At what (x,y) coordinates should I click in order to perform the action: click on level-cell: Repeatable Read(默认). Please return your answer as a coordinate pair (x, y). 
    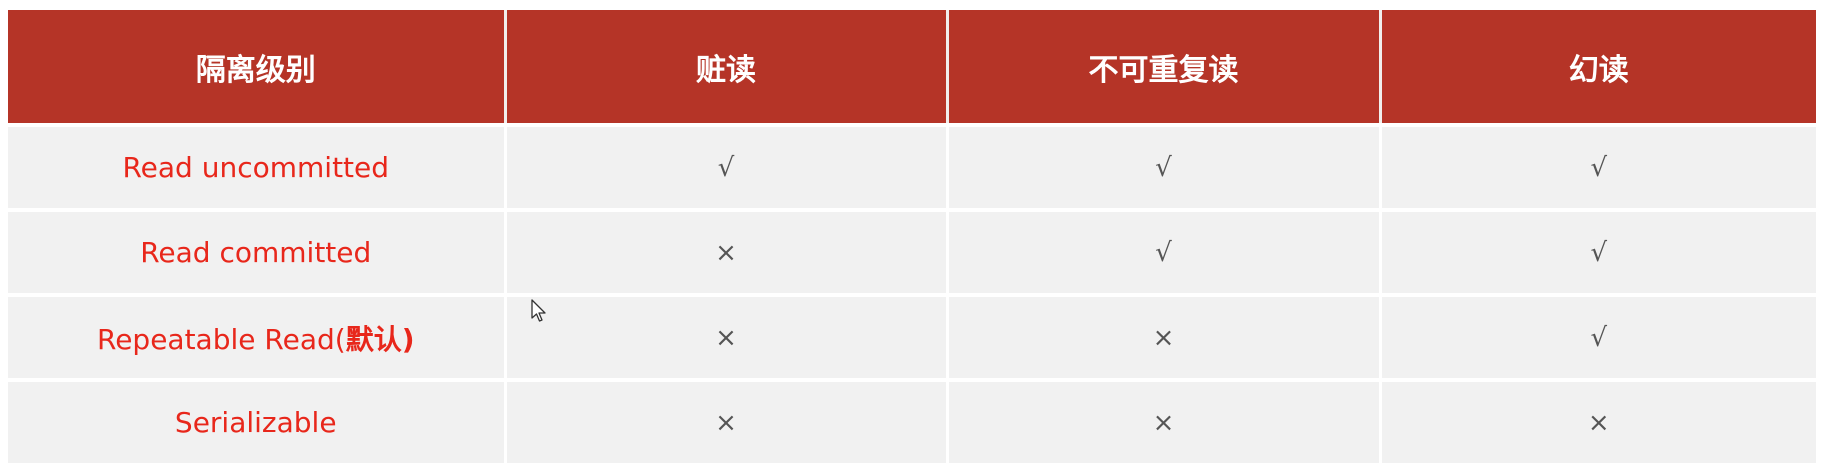
    Looking at the image, I should click on (256, 336).